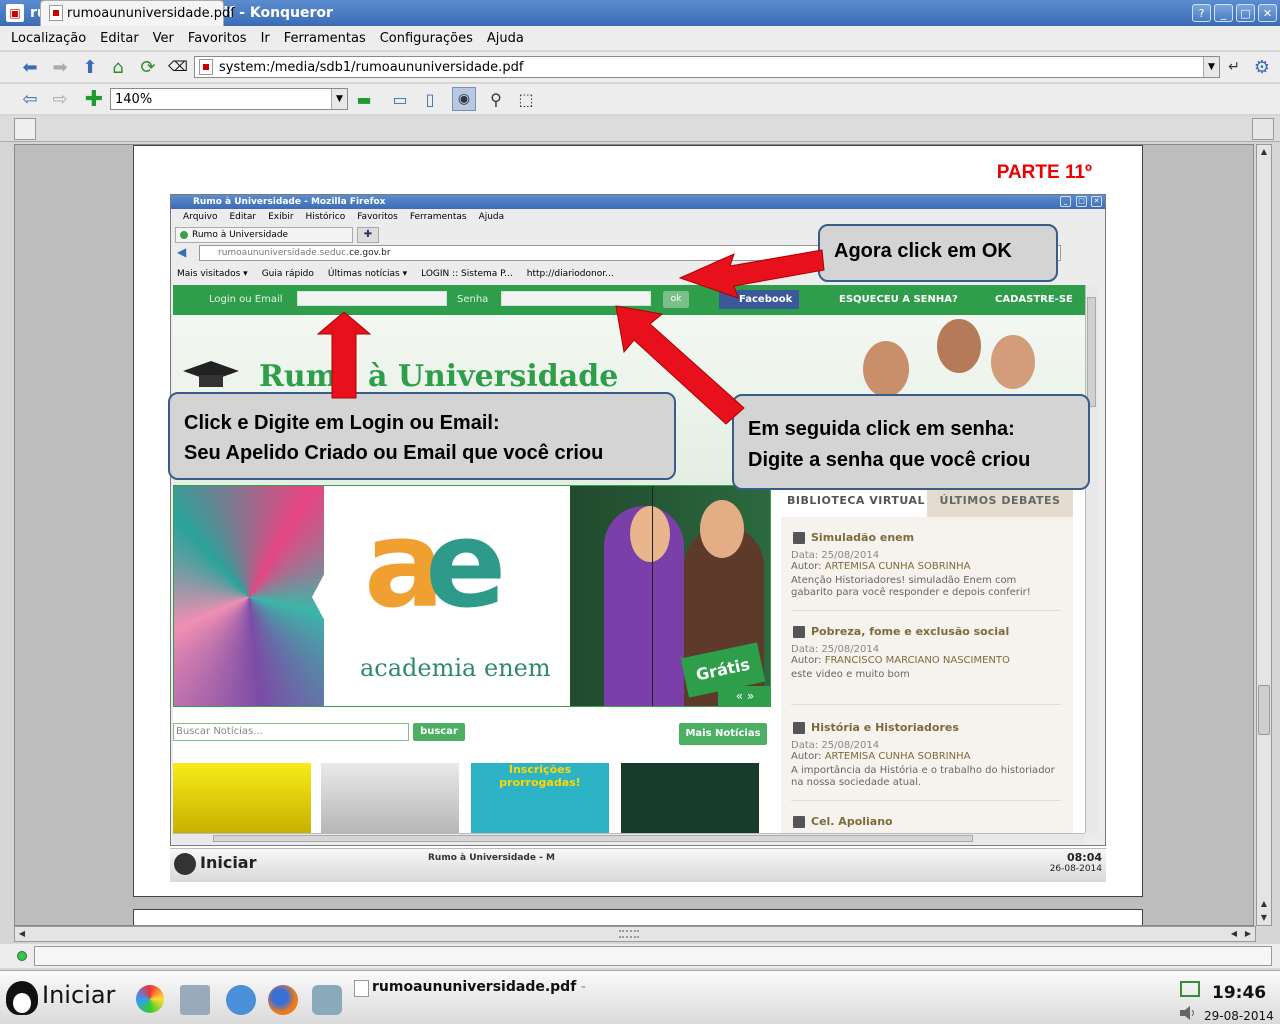 Image resolution: width=1280 pixels, height=1024 pixels. What do you see at coordinates (265, 38) in the screenshot?
I see `menu-ir: Ir` at bounding box center [265, 38].